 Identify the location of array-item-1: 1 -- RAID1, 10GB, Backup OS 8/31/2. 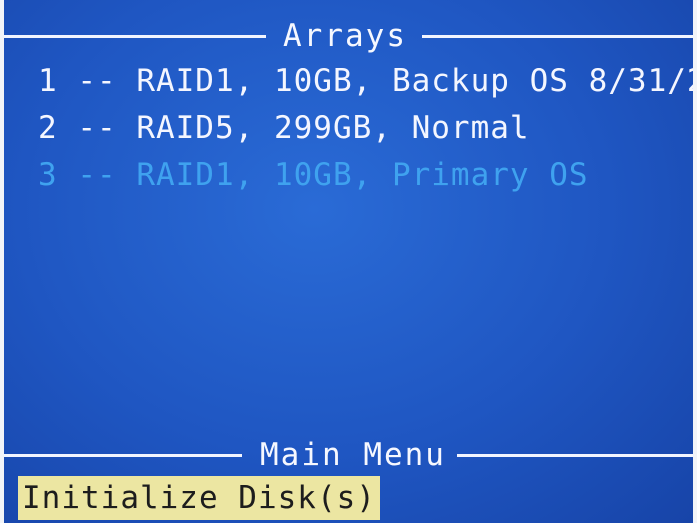
(365, 81).